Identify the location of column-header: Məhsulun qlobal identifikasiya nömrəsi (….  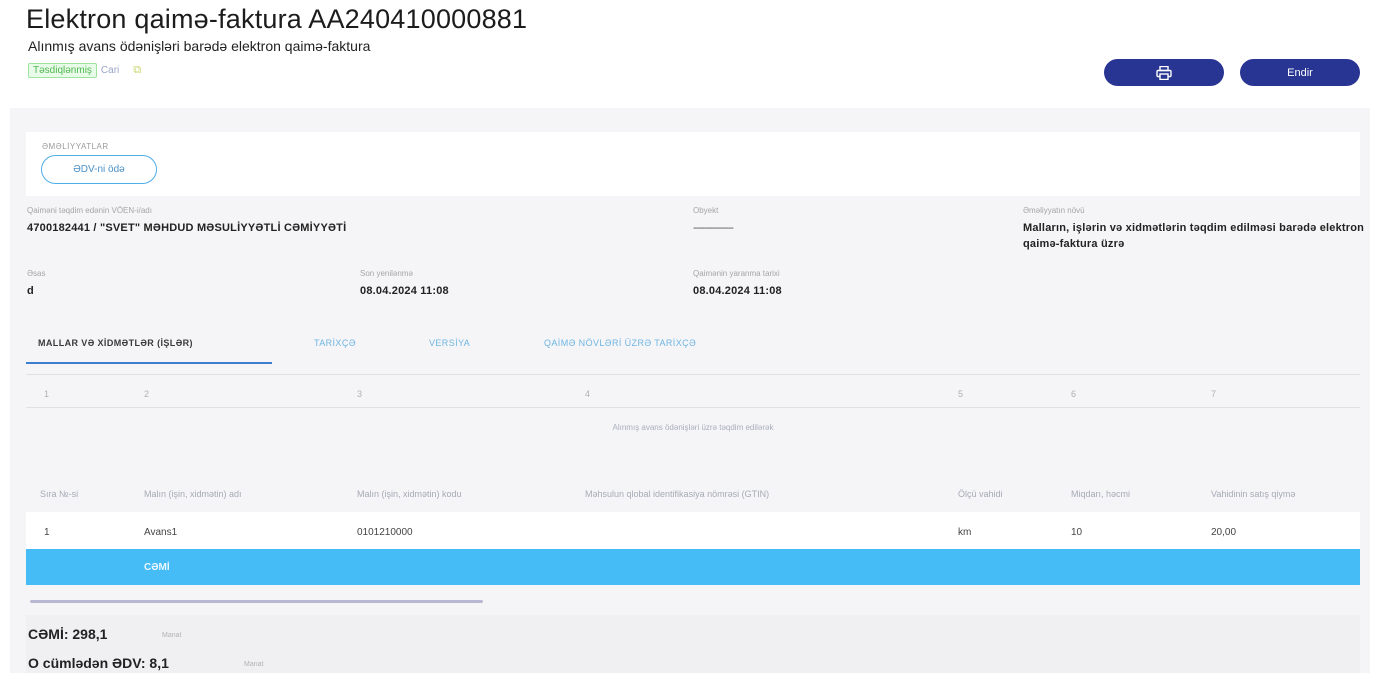
(677, 494).